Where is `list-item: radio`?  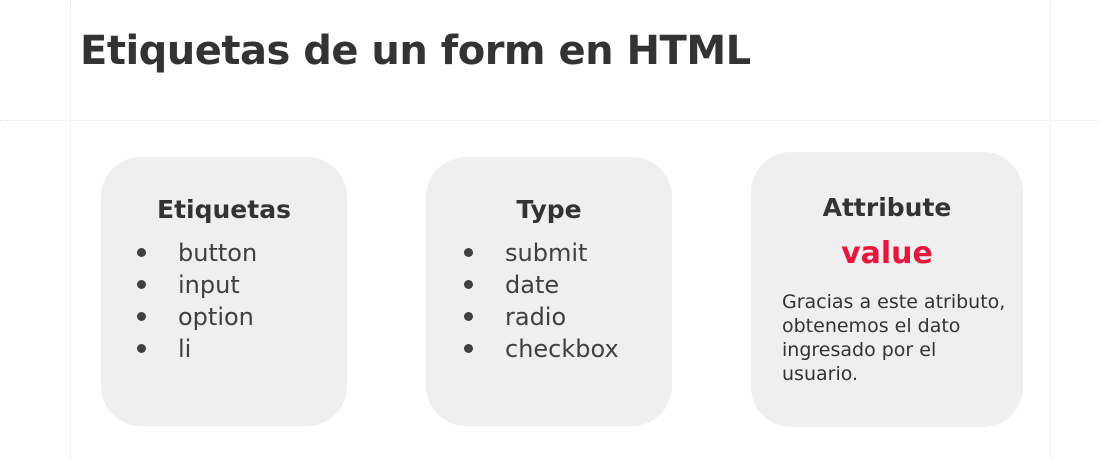 list-item: radio is located at coordinates (541, 317).